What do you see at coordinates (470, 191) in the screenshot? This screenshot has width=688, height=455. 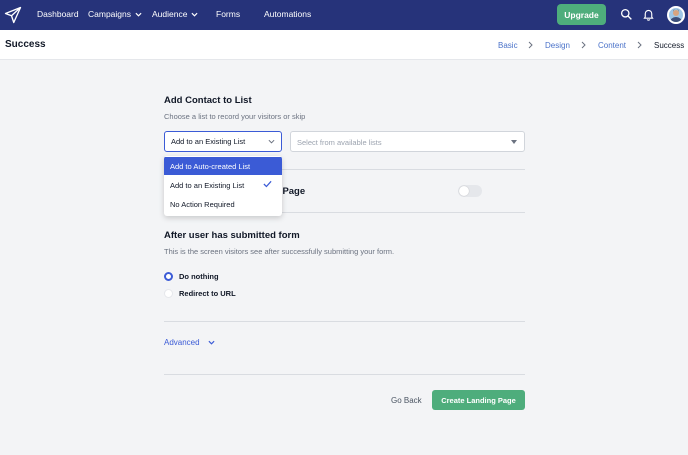 I see `landing-page-toggle` at bounding box center [470, 191].